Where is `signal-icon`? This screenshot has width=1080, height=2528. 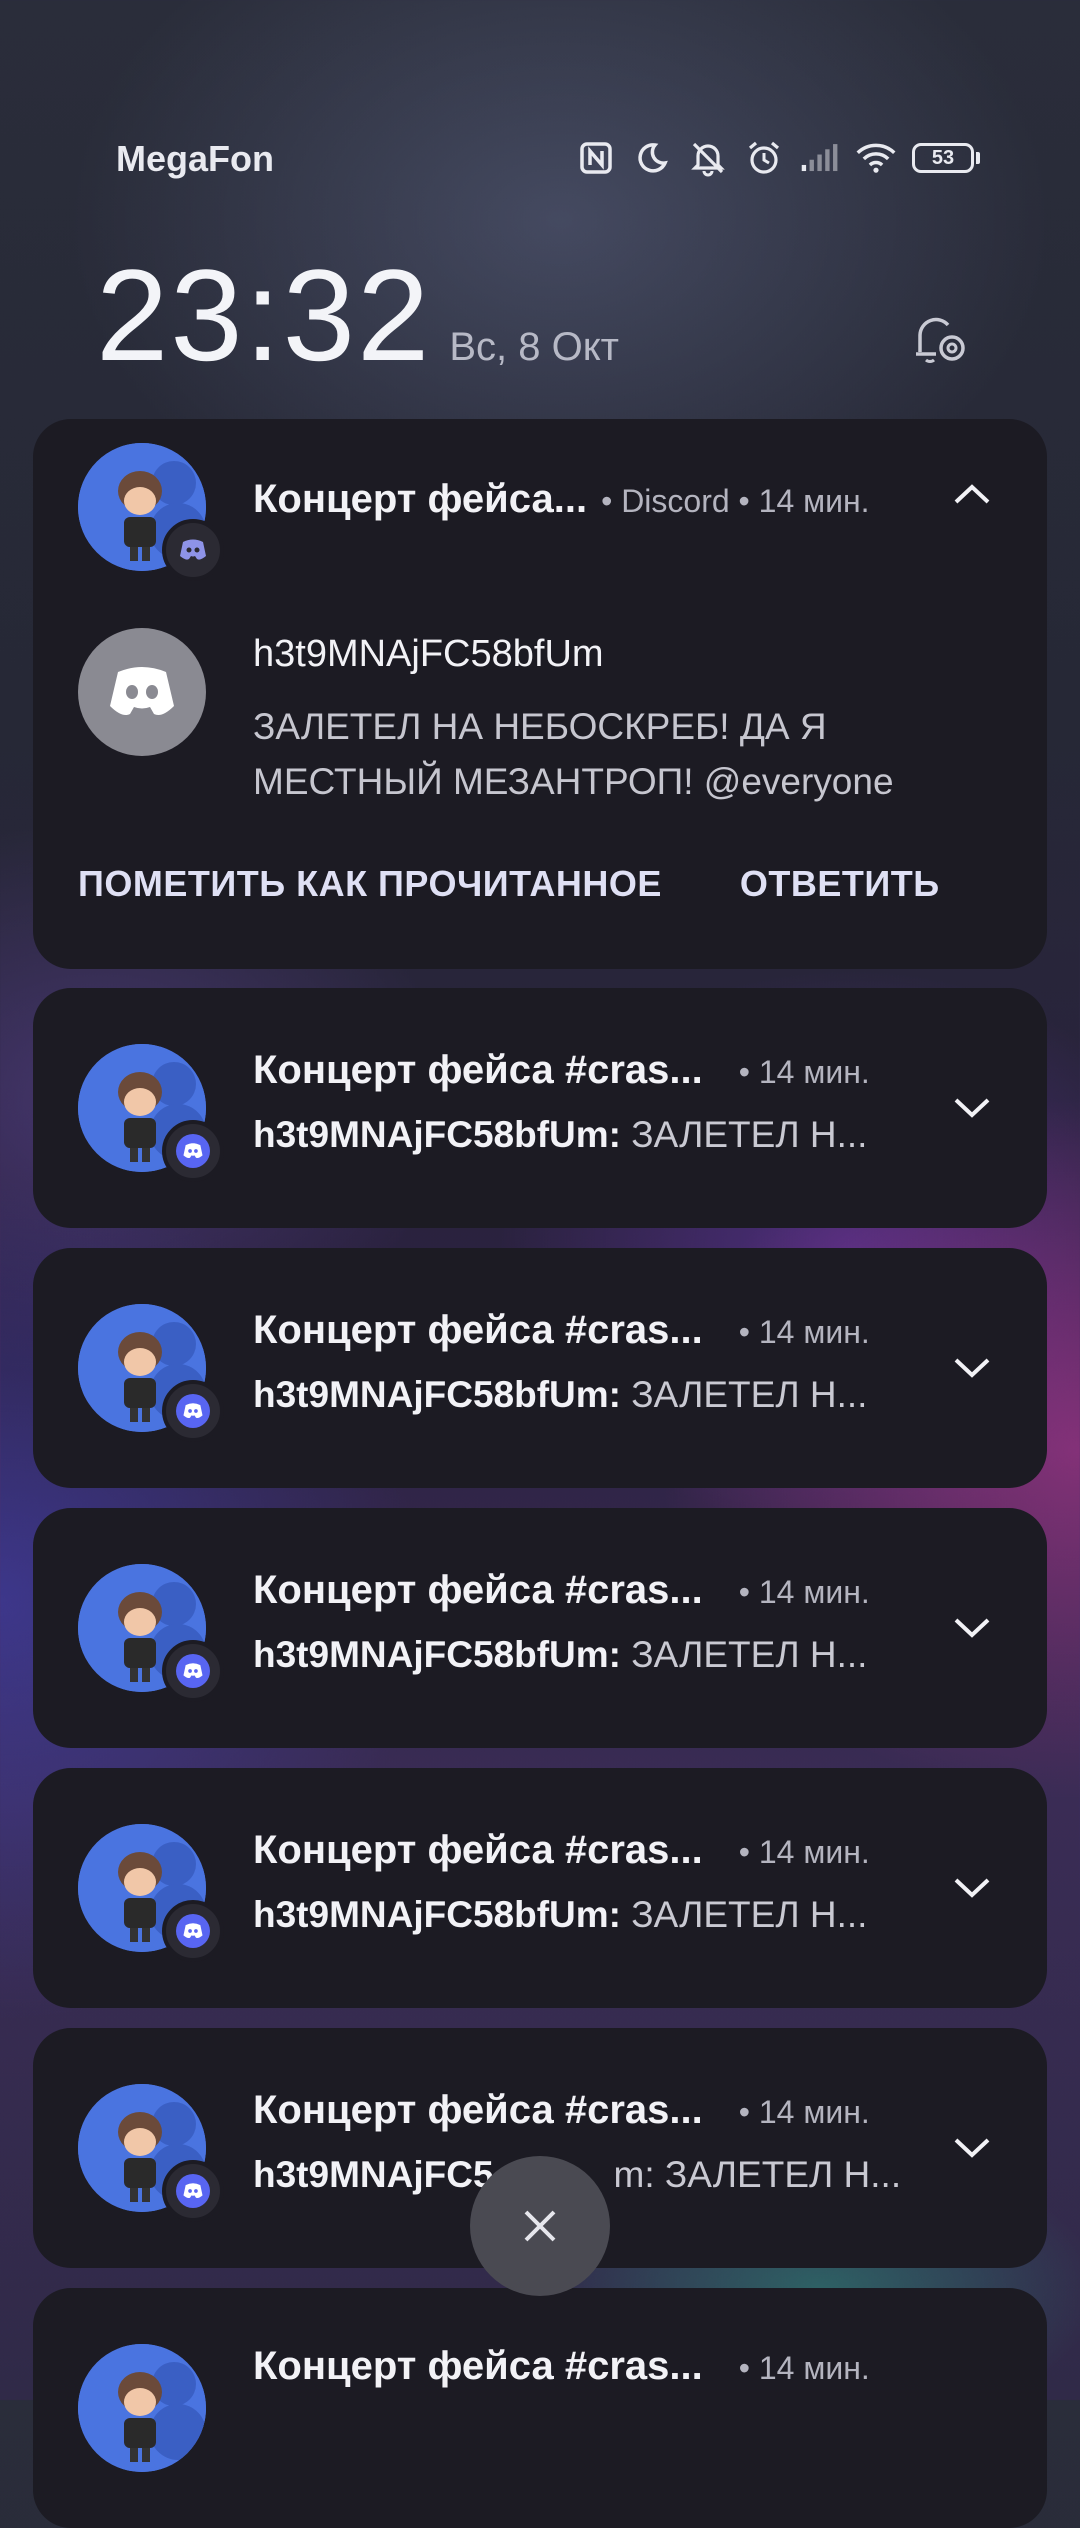 signal-icon is located at coordinates (820, 158).